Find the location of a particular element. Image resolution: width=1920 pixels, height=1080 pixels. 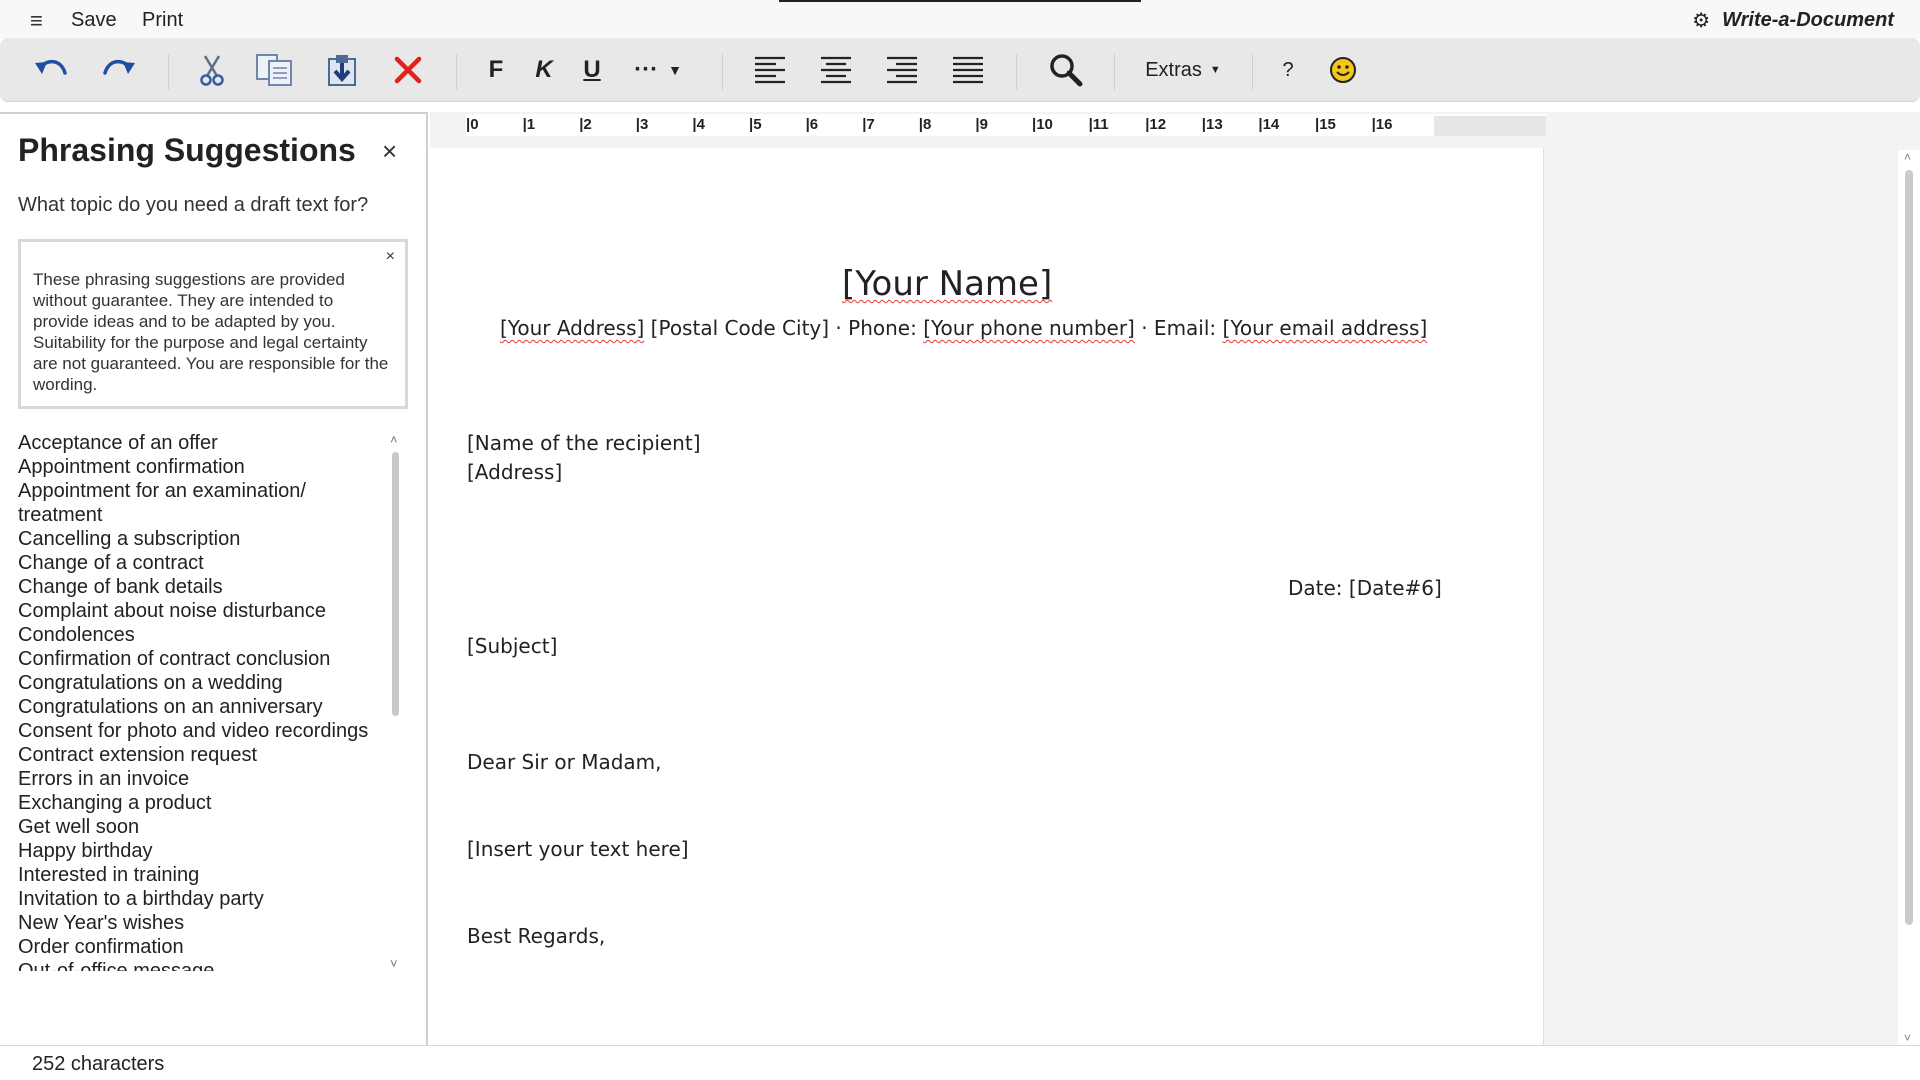

panel-close-icon: × is located at coordinates (389, 151).